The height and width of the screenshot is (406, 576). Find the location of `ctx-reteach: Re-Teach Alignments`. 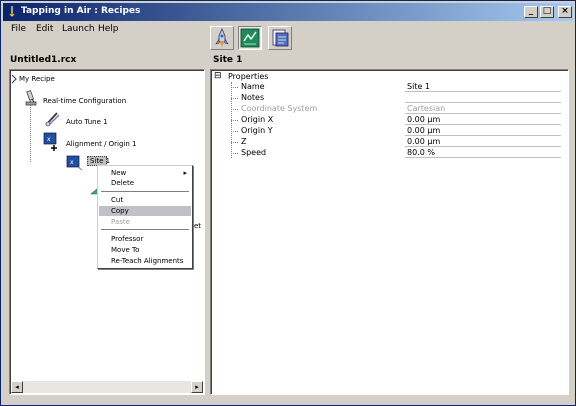

ctx-reteach: Re-Teach Alignments is located at coordinates (145, 261).